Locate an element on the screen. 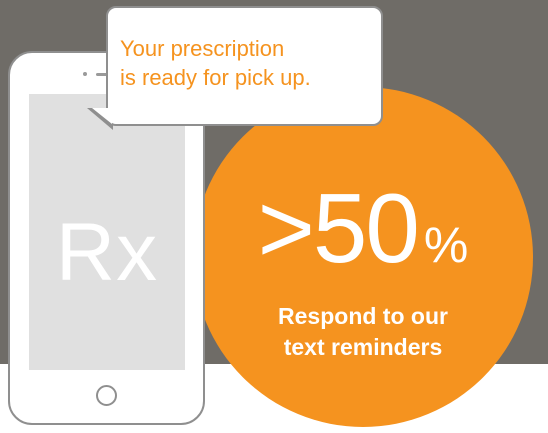 The width and height of the screenshot is (548, 433). stat-number: >50 is located at coordinates (338, 228).